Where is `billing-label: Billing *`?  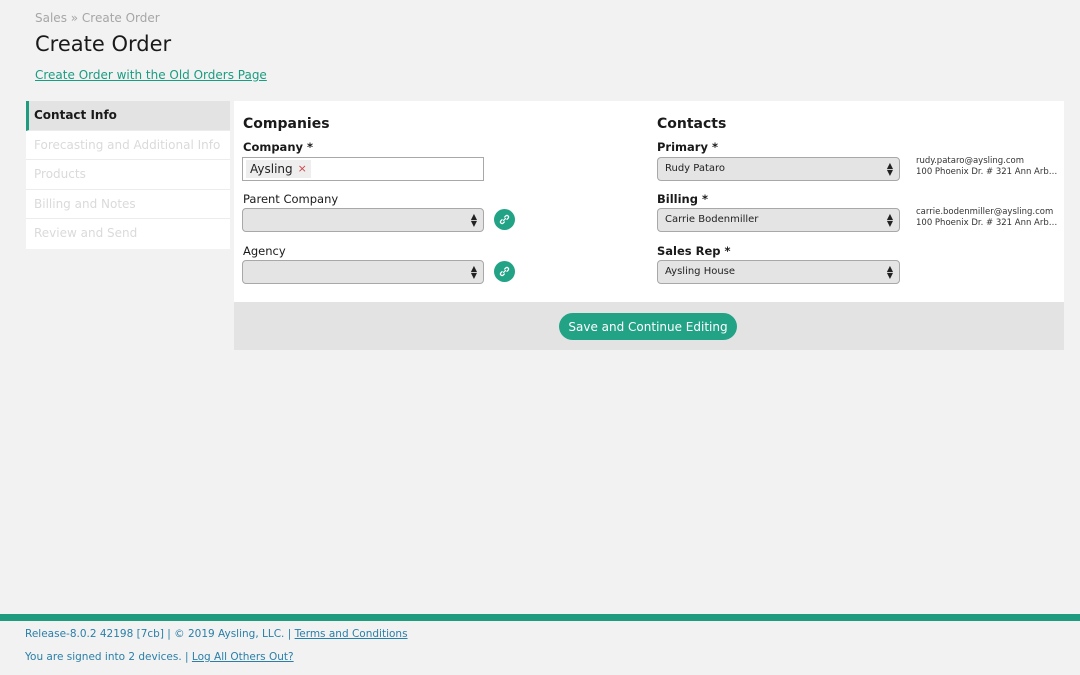 billing-label: Billing * is located at coordinates (682, 199).